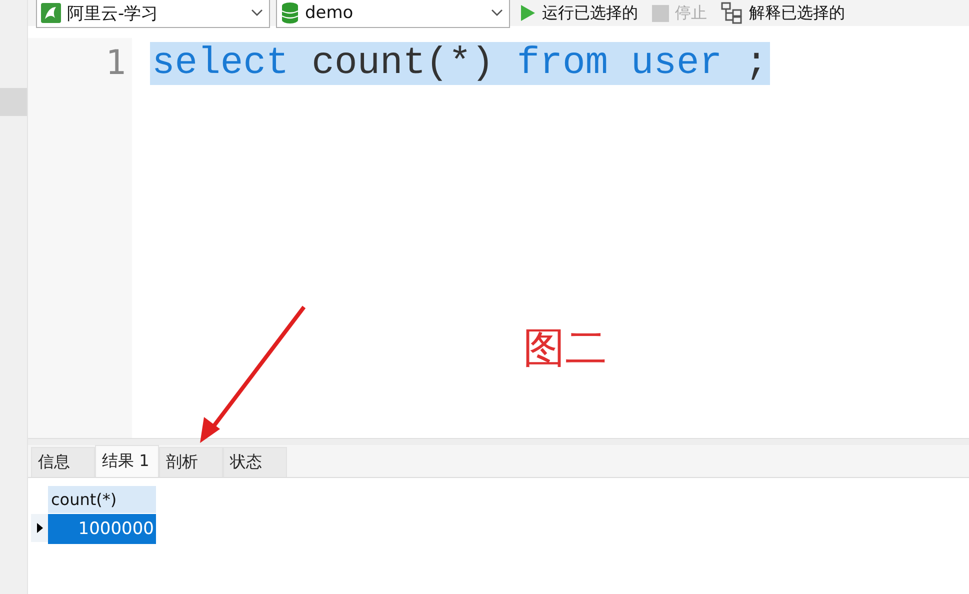  Describe the element at coordinates (783, 13) in the screenshot. I see `explain-button: 解释已选择的` at that location.